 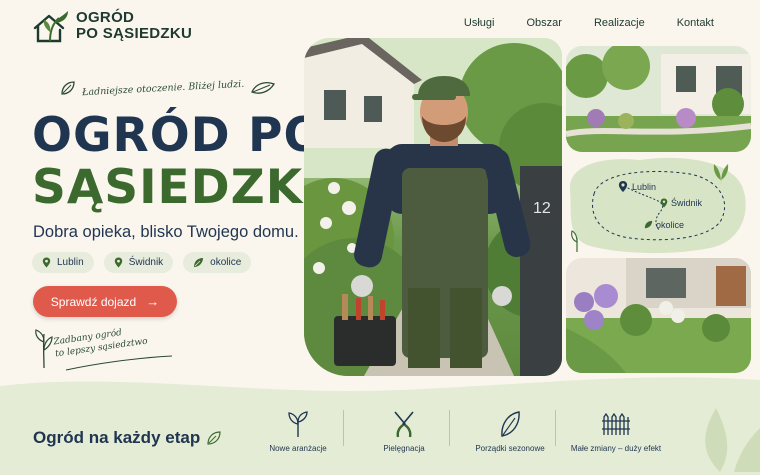 I want to click on feature-item: Małe zmiany – duży efekt, so click(x=612, y=430).